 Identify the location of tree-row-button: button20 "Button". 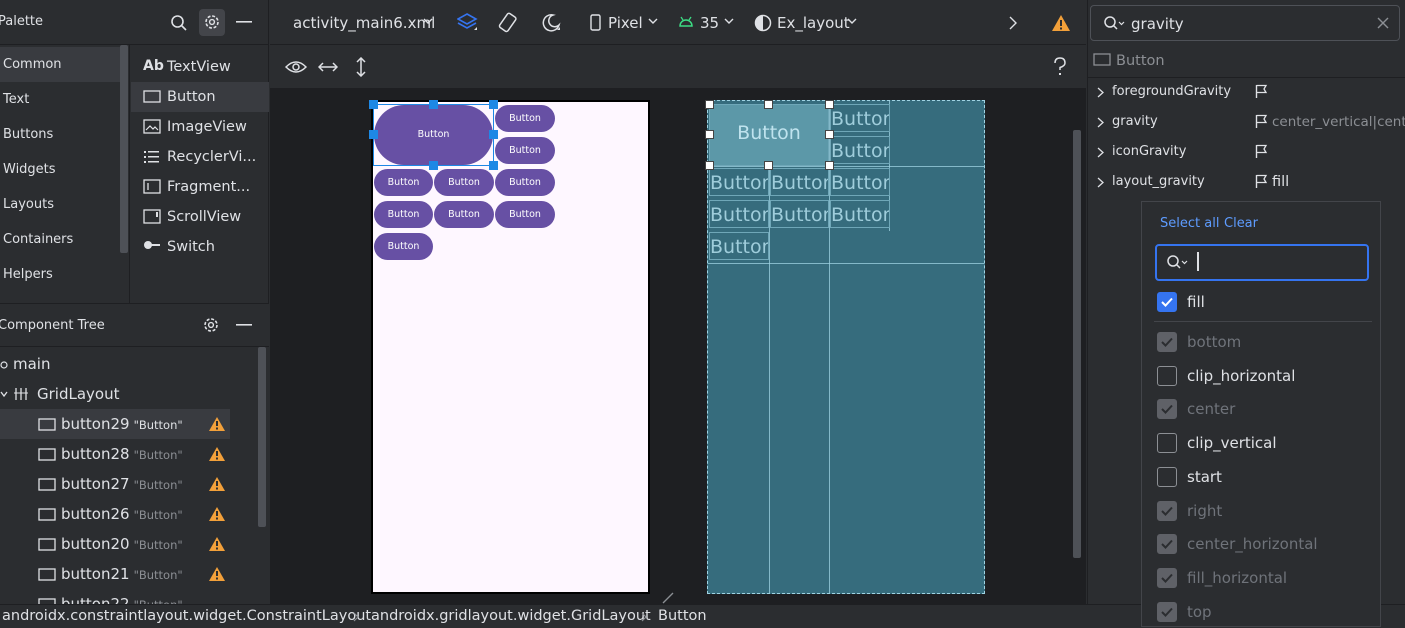
(115, 544).